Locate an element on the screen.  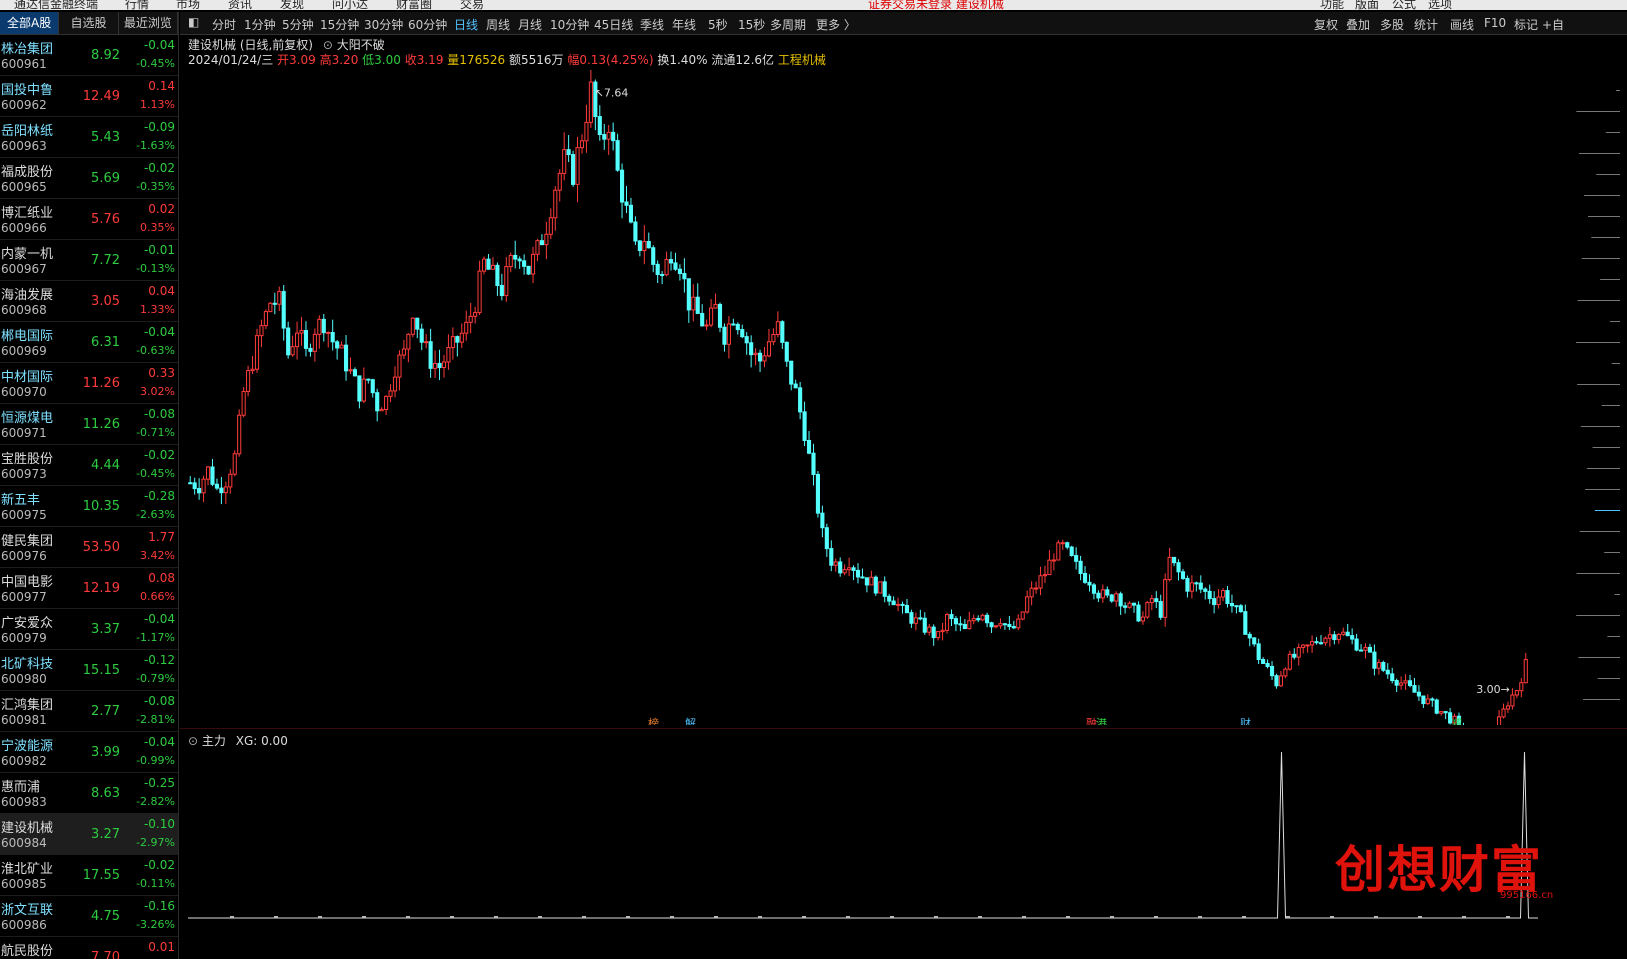
toolbar-right-button: 复权 is located at coordinates (1326, 24).